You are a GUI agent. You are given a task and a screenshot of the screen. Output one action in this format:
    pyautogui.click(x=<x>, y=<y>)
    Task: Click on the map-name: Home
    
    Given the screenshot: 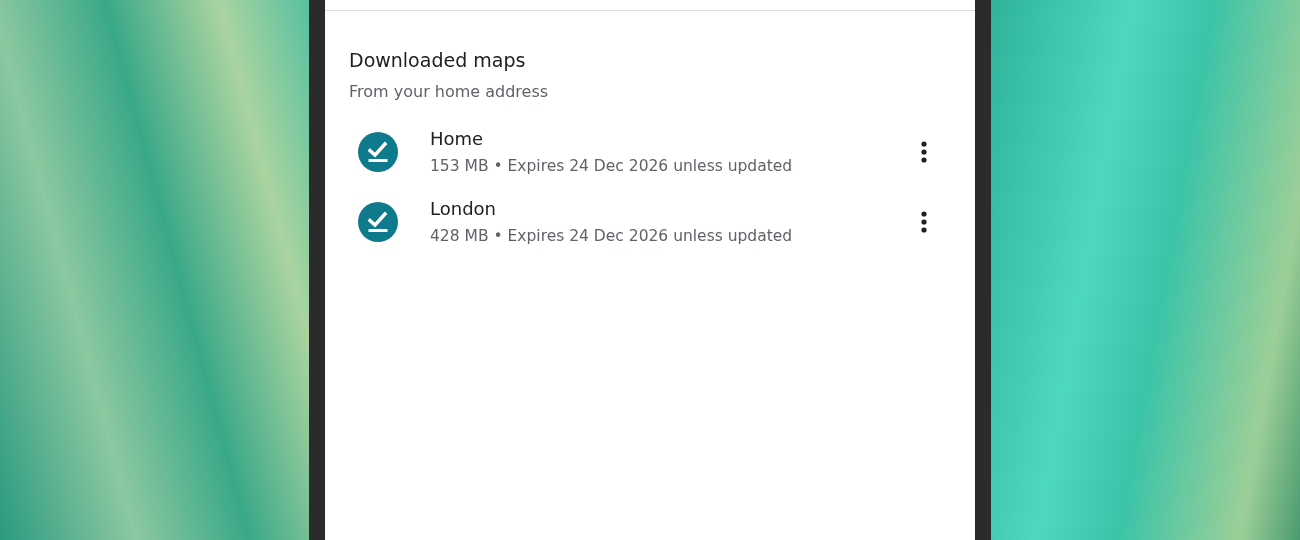 What is the action you would take?
    pyautogui.click(x=457, y=139)
    